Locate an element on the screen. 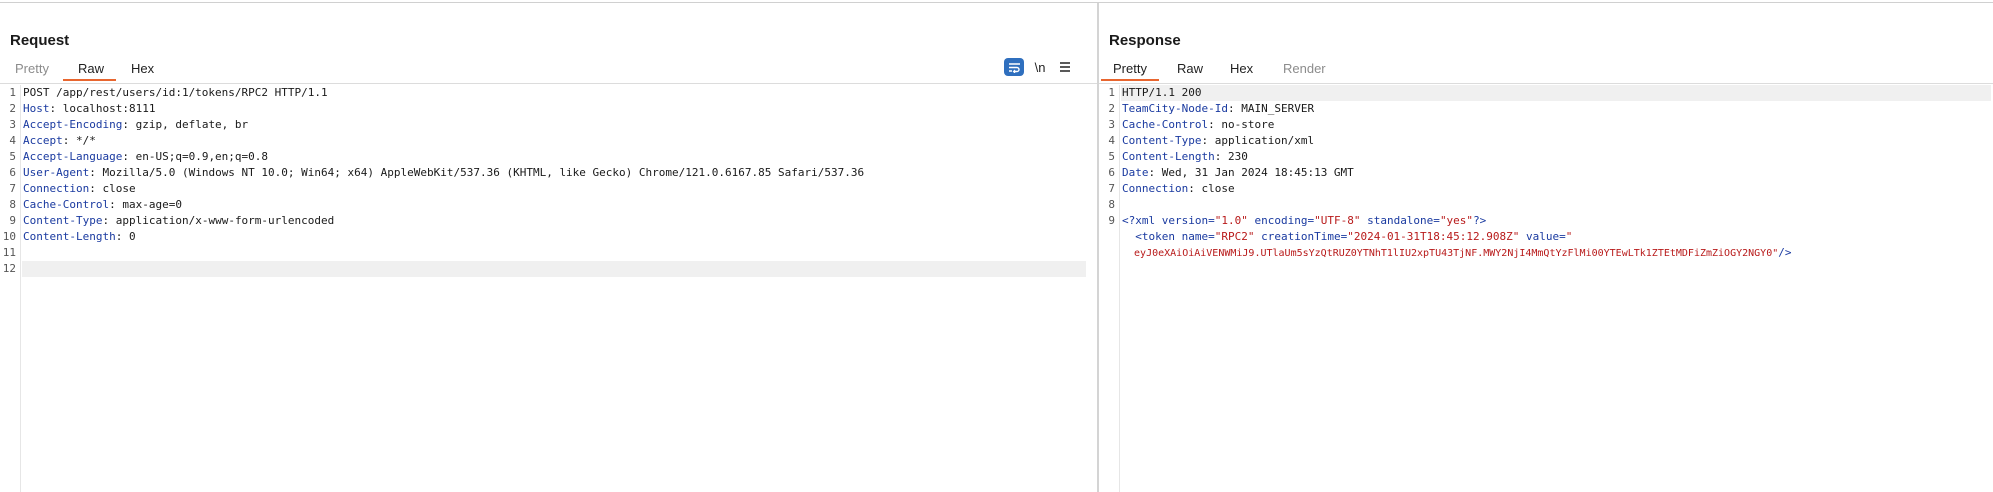 This screenshot has width=1993, height=492. response-tab-render: Render is located at coordinates (1304, 68).